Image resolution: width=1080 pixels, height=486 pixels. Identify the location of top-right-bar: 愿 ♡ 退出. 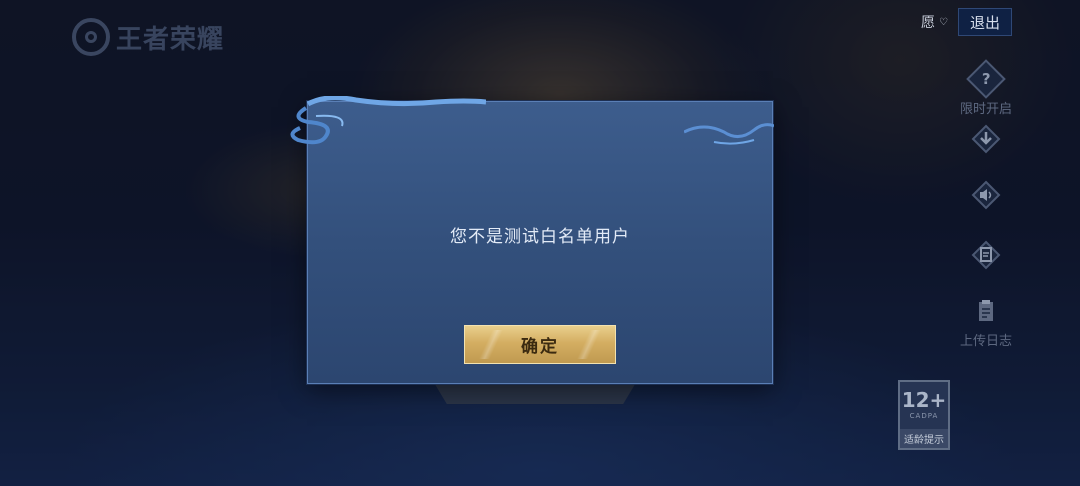
(966, 22).